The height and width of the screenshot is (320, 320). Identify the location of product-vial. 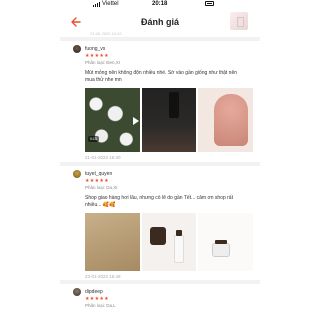
(178, 246).